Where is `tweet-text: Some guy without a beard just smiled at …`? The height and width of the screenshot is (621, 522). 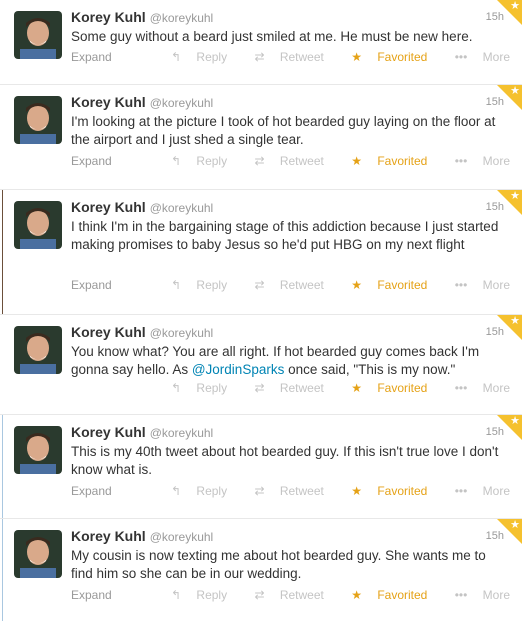
tweet-text: Some guy without a beard just smiled at … is located at coordinates (272, 36).